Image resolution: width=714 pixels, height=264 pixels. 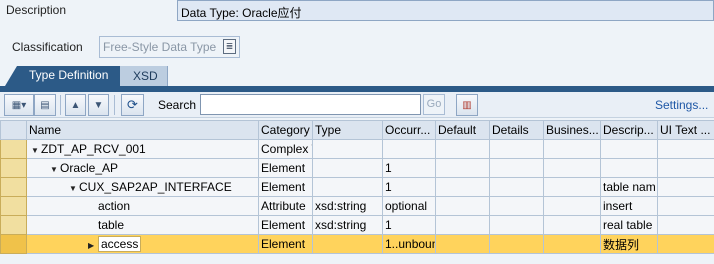 What do you see at coordinates (45, 105) in the screenshot?
I see `delete-row-button: ▤` at bounding box center [45, 105].